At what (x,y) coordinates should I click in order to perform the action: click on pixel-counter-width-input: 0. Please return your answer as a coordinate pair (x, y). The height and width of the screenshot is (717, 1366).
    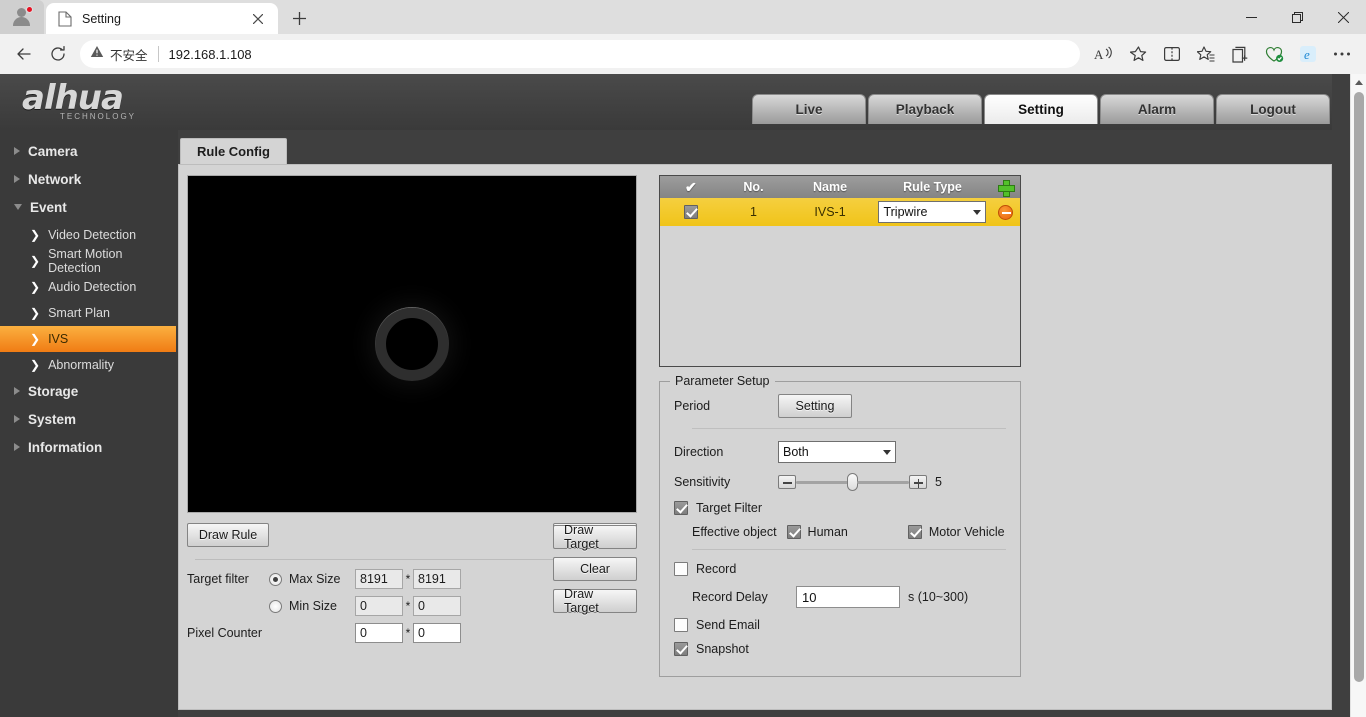
    Looking at the image, I should click on (379, 633).